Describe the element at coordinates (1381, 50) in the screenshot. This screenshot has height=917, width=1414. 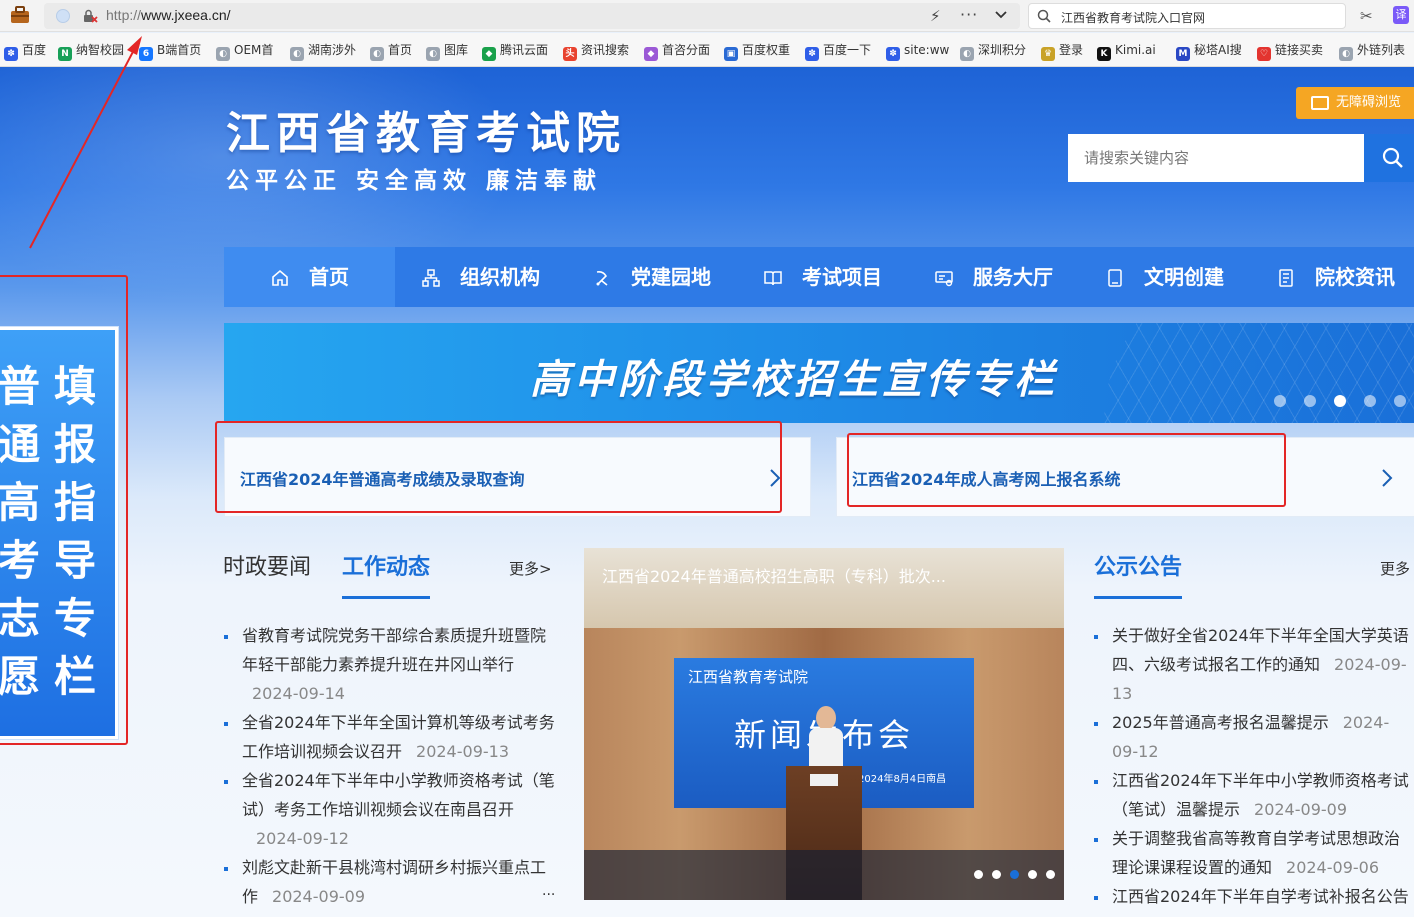
I see `bookmark-label: 外链列表` at that location.